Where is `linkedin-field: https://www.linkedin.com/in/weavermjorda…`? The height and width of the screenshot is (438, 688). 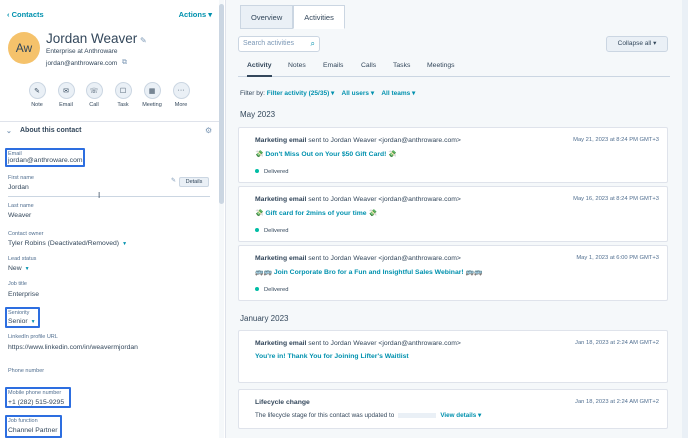
linkedin-field: https://www.linkedin.com/in/weavermjorda… is located at coordinates (73, 347).